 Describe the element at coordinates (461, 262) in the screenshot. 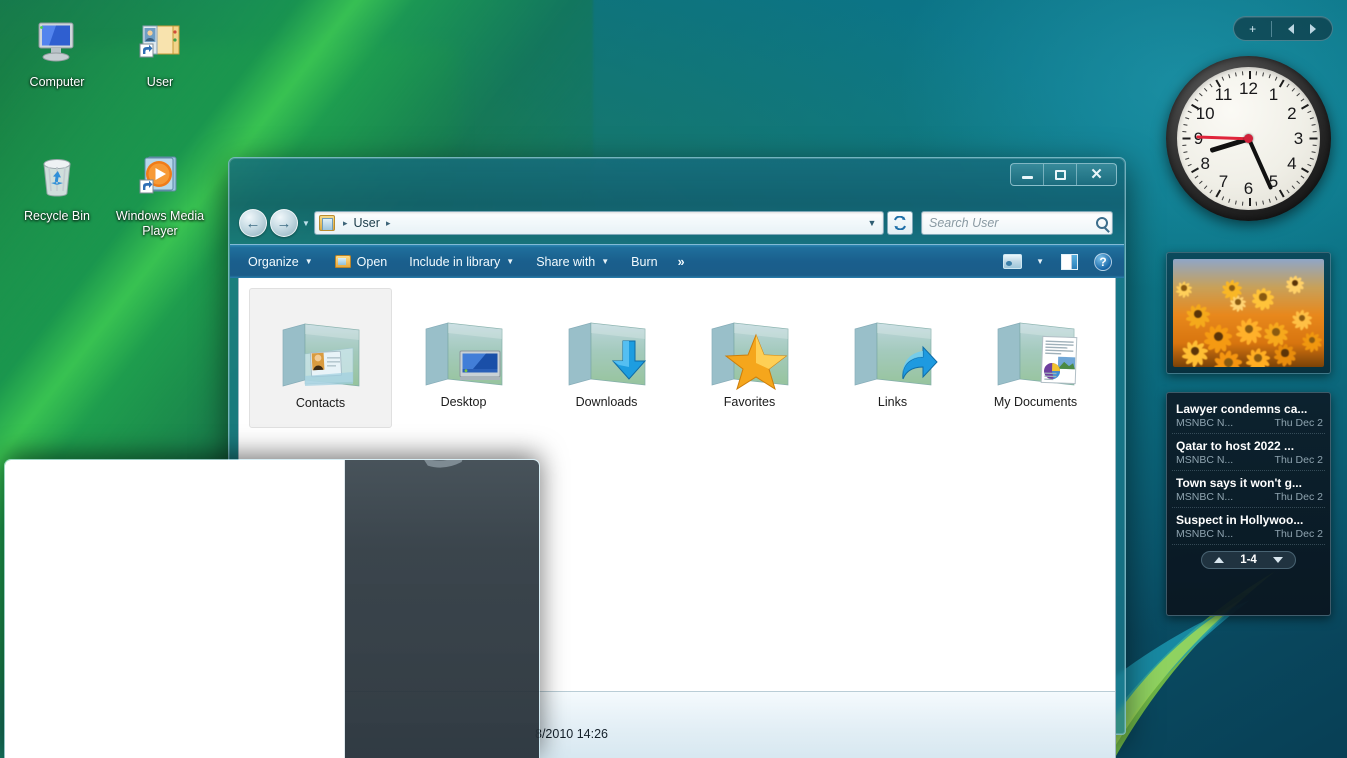

I see `include-in-library-button: Include in library ▼` at that location.